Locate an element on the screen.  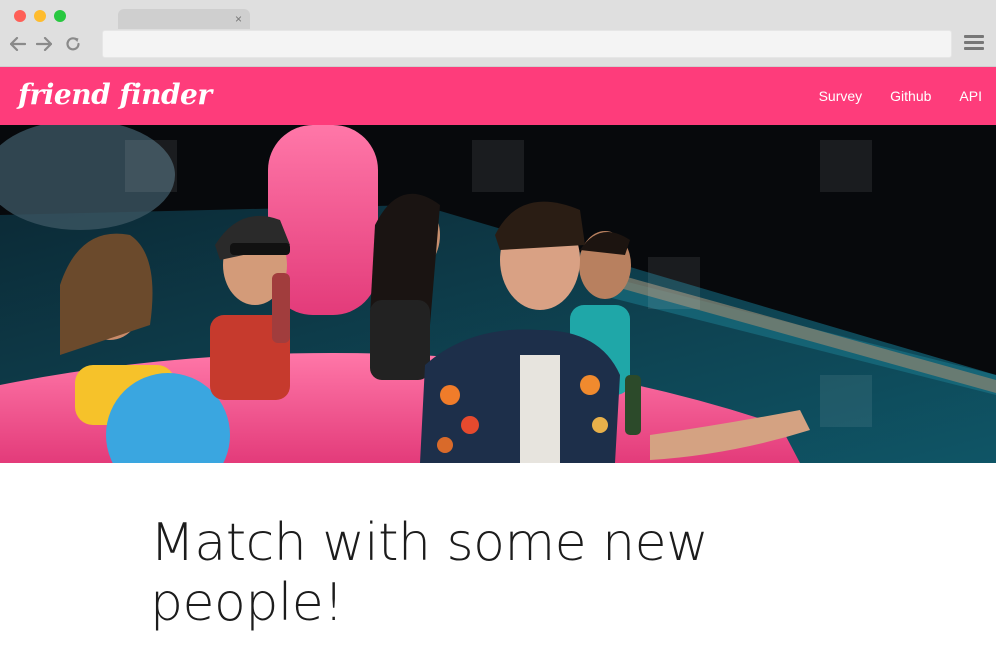
browser-tab: × is located at coordinates (184, 19).